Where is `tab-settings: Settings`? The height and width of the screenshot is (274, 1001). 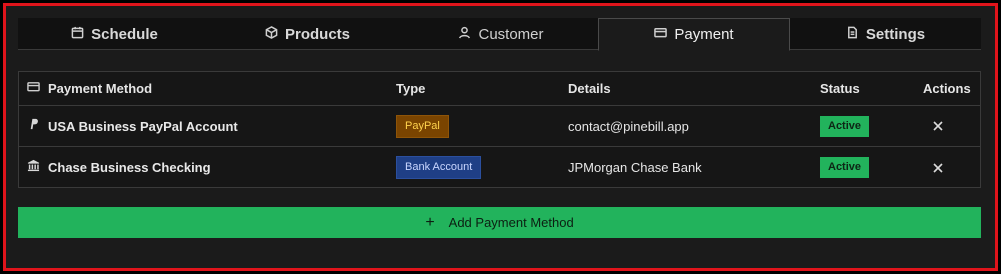
tab-settings: Settings is located at coordinates (885, 34).